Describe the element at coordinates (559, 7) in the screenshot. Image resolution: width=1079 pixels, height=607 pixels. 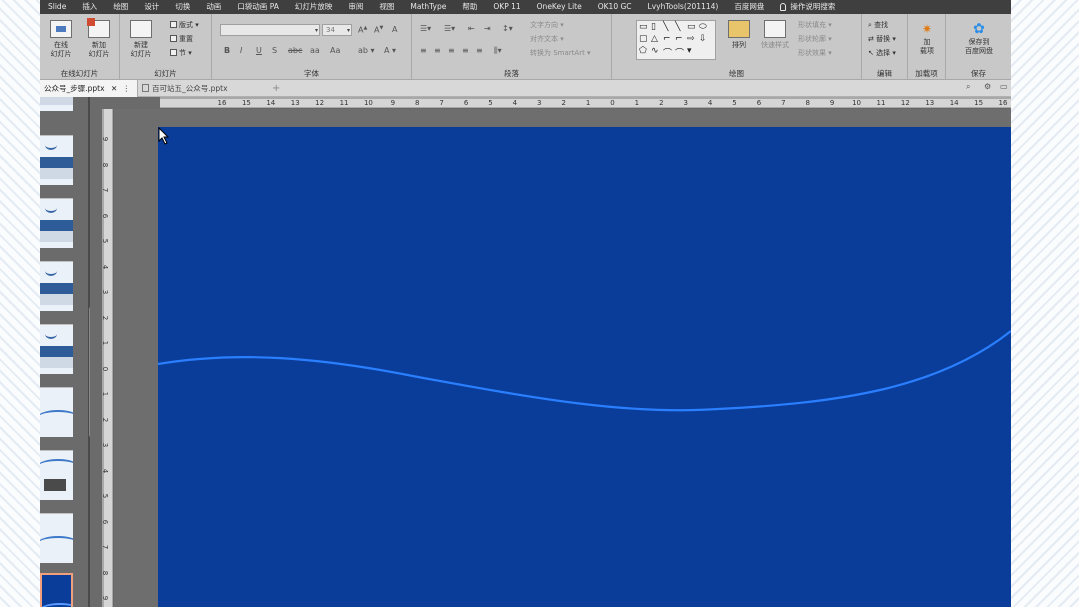
I see `tab-onekey: OneKey Lite` at that location.